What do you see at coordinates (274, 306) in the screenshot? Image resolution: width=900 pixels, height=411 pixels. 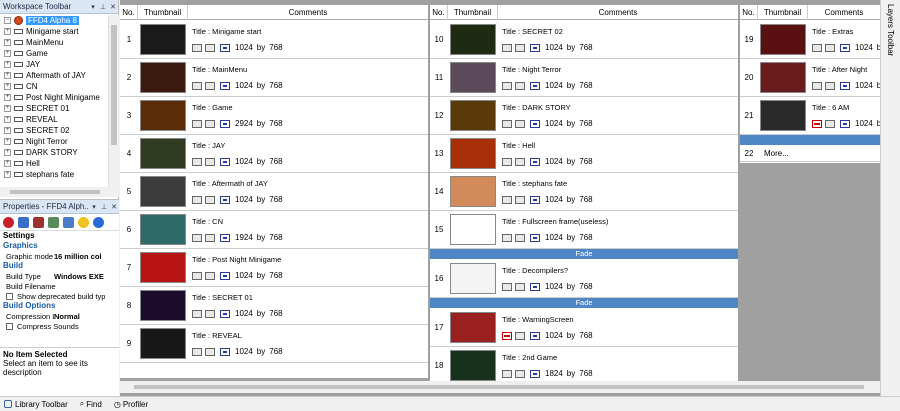 I see `frame-row: 8 Title : SECRET 01 1024 by 768` at bounding box center [274, 306].